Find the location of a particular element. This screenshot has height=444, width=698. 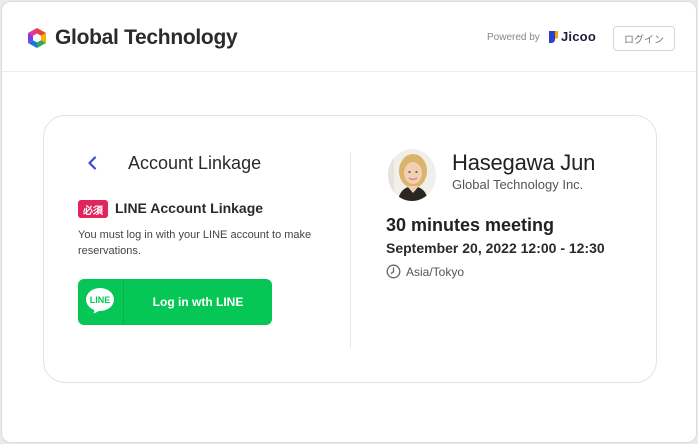

line-login-label: Log in wth LINE is located at coordinates (198, 302).